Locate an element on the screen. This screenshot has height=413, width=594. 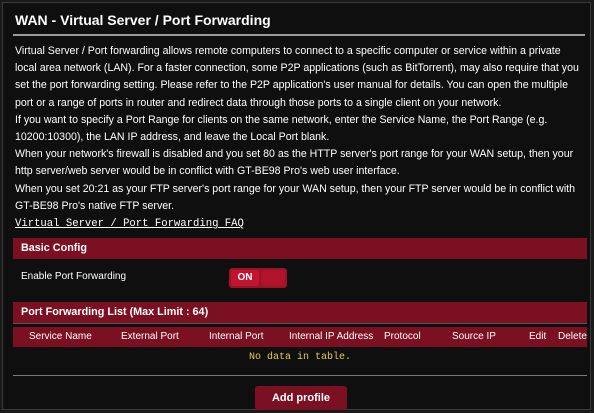
column-header-internal-ip: Internal IP Address is located at coordinates (331, 336).